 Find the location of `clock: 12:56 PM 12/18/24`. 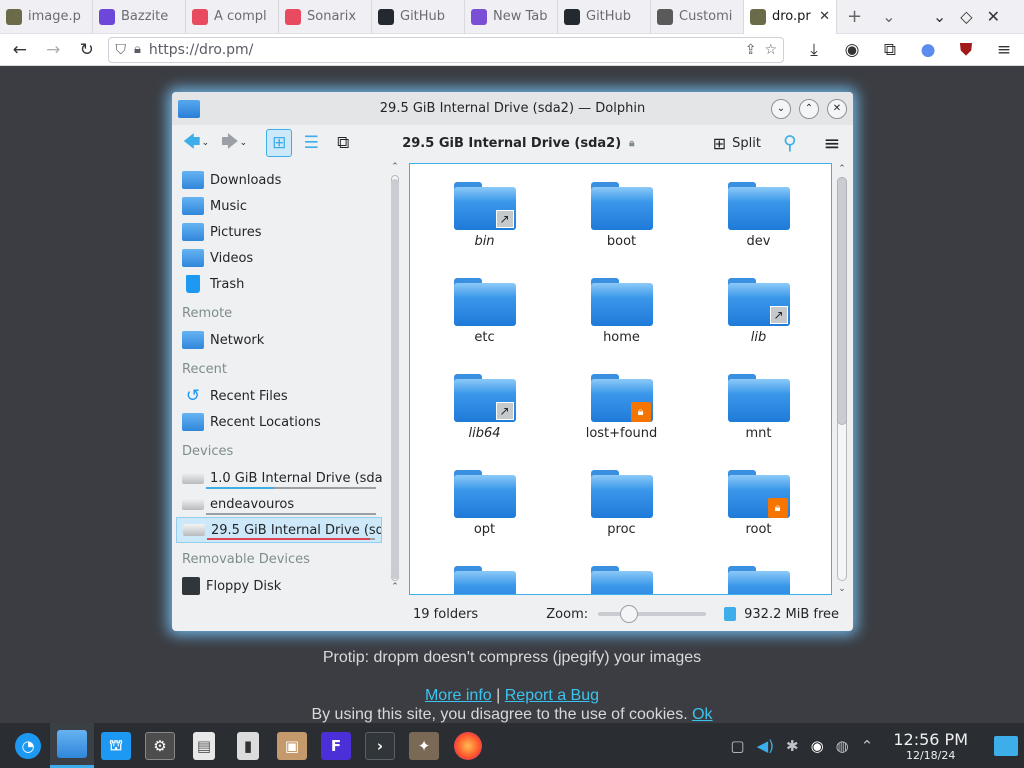

clock: 12:56 PM 12/18/24 is located at coordinates (930, 746).